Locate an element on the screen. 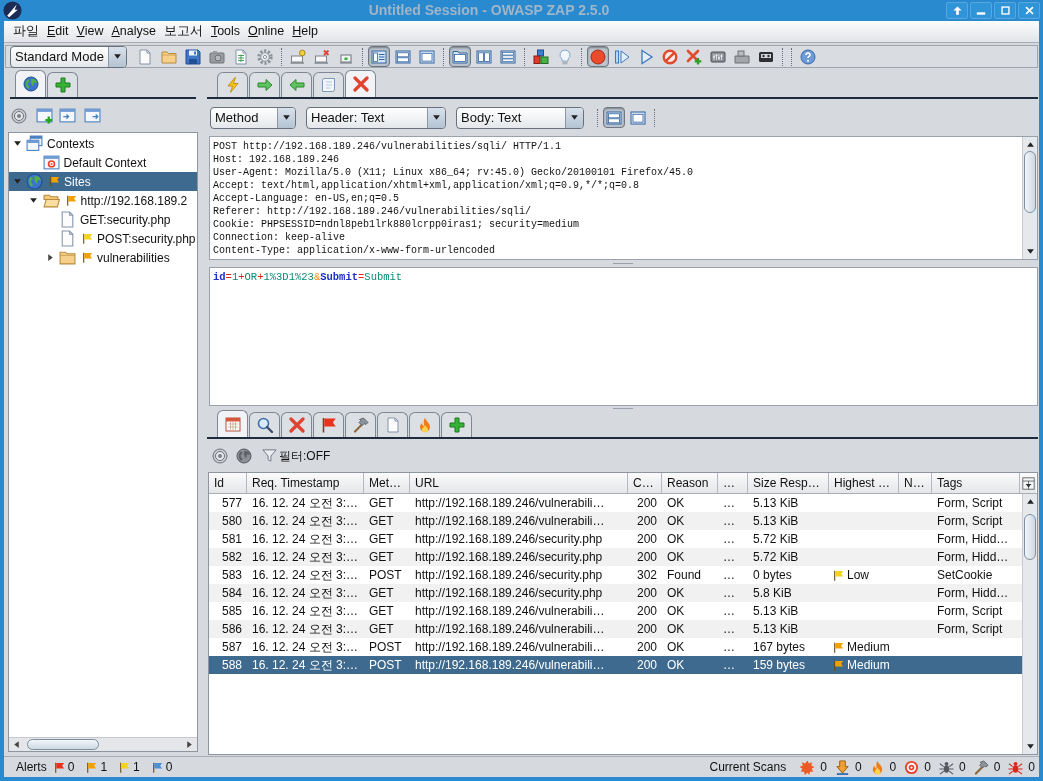 This screenshot has height=781, width=1043. menu-item: View is located at coordinates (90, 31).